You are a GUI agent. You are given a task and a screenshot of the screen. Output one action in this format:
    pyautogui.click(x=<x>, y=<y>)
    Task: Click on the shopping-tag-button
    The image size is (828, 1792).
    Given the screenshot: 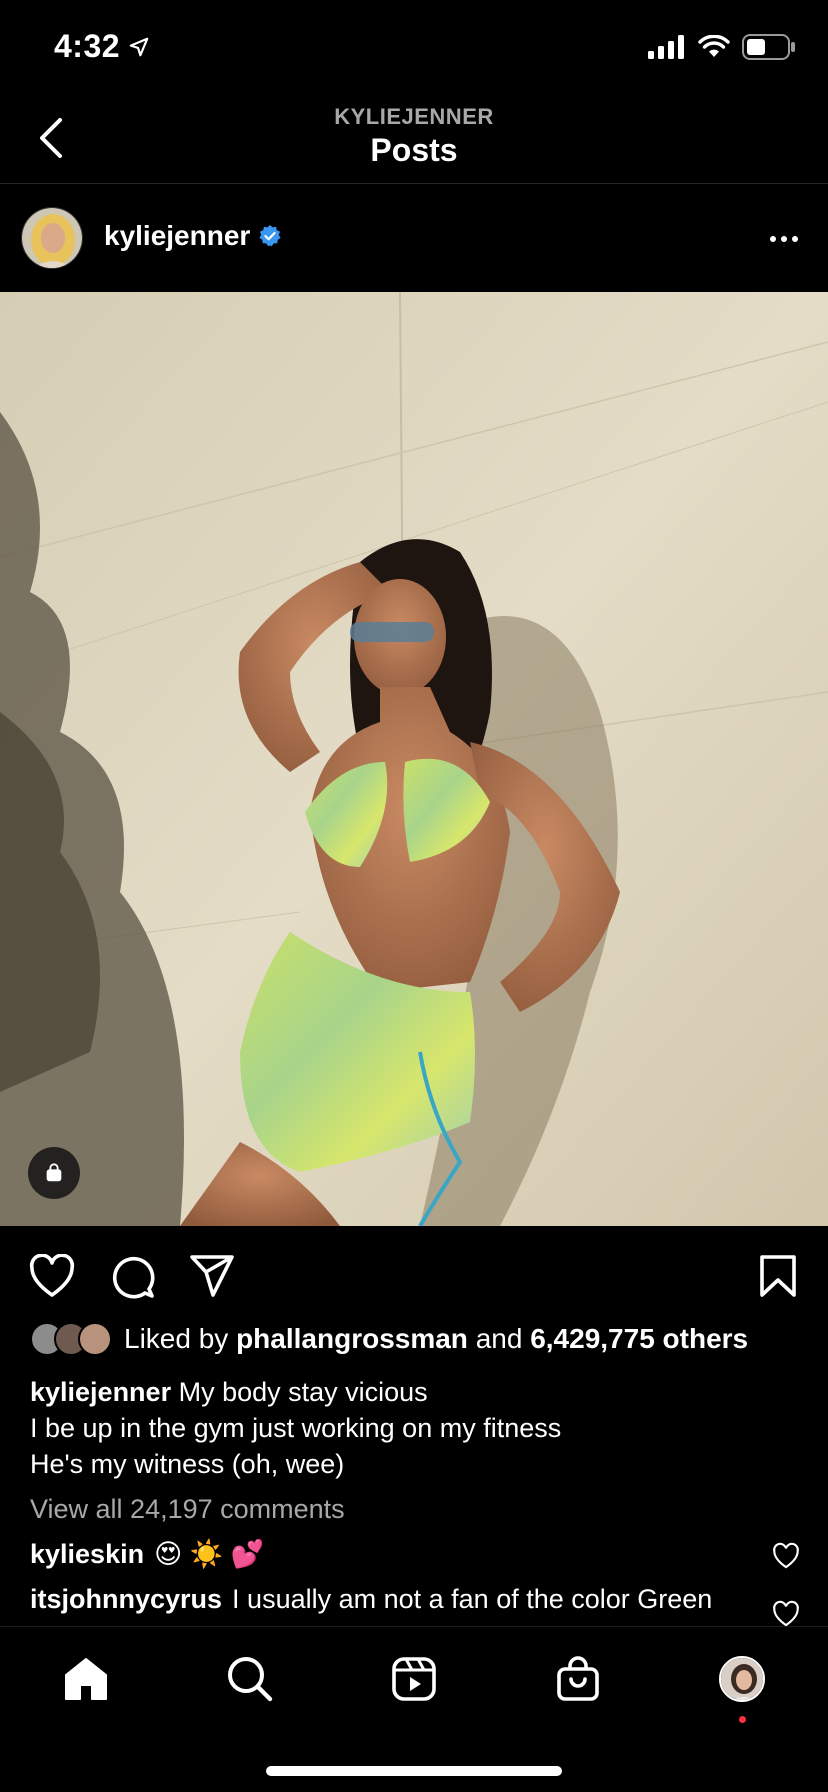 What is the action you would take?
    pyautogui.click(x=54, y=1173)
    